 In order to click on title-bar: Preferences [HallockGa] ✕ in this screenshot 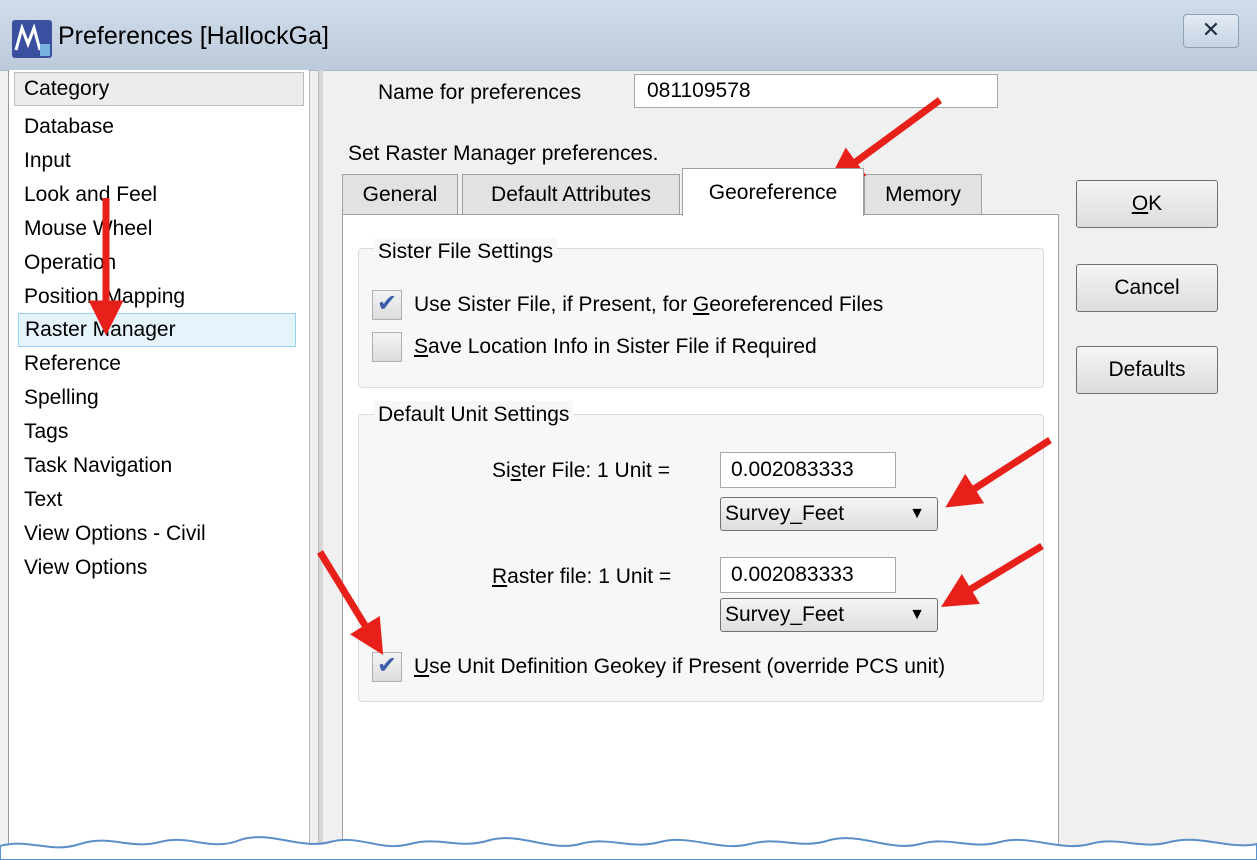, I will do `click(628, 35)`.